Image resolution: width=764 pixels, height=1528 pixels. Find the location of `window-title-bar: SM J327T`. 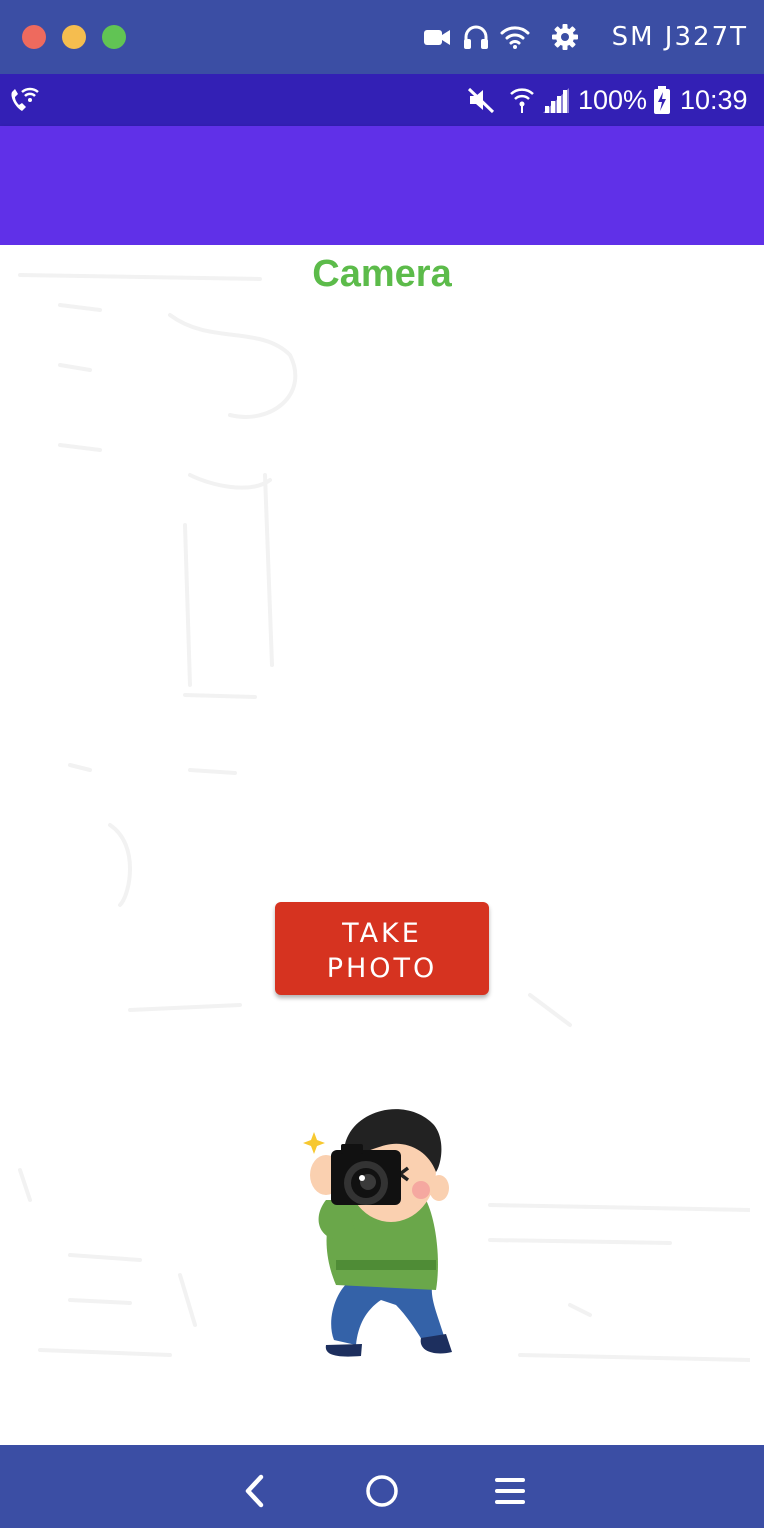

window-title-bar: SM J327T is located at coordinates (382, 37).